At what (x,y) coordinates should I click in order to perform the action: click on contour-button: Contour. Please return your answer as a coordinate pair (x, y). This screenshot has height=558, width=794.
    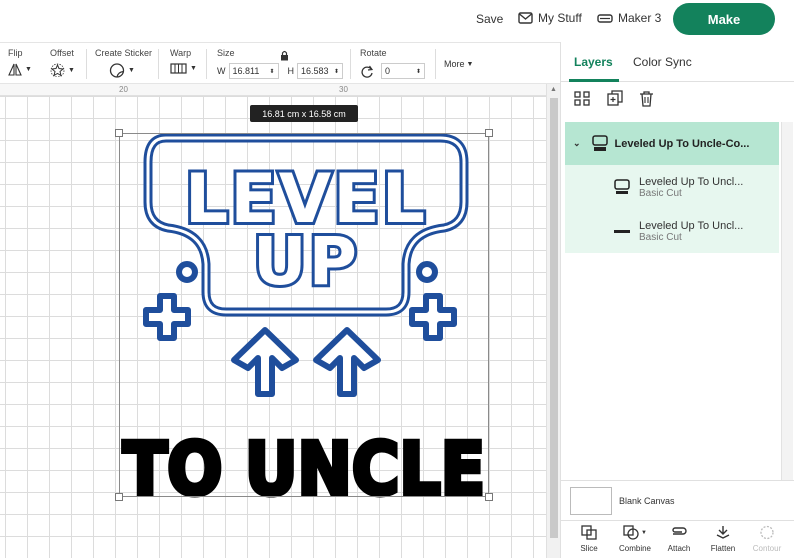
    Looking at the image, I should click on (767, 539).